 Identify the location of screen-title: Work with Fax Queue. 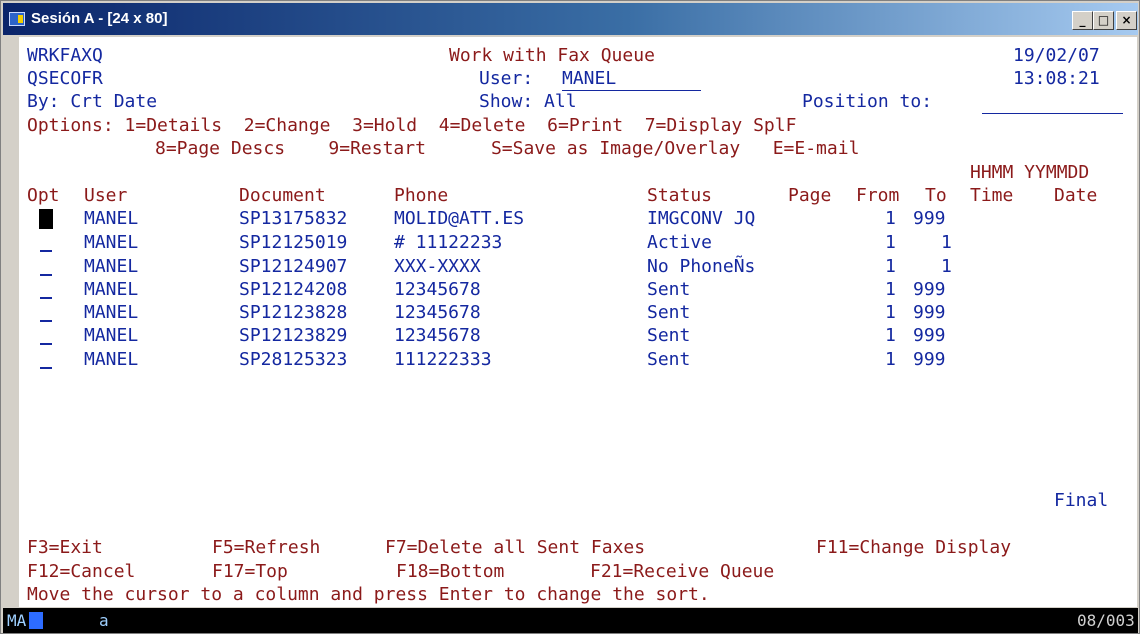
(552, 55).